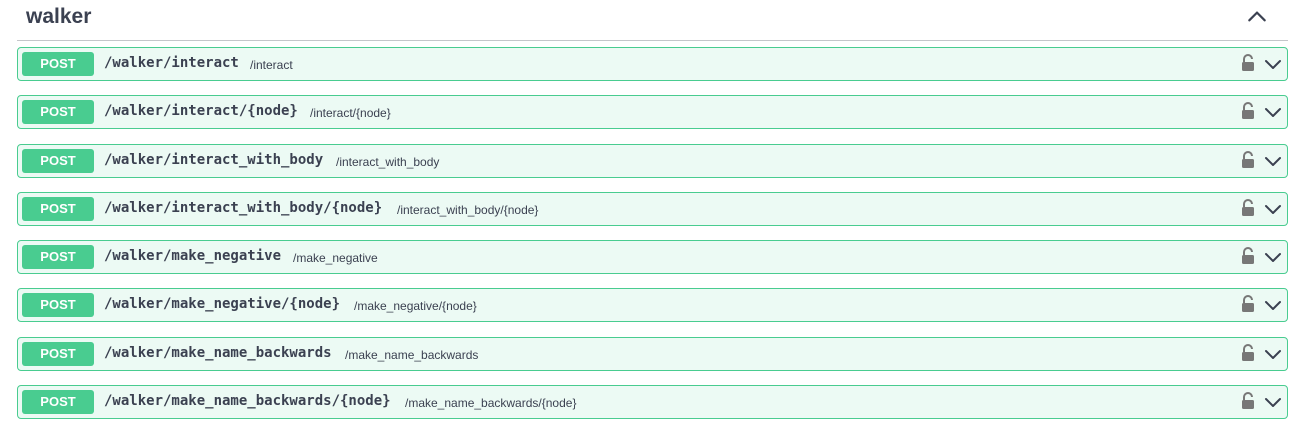 This screenshot has height=436, width=1300. Describe the element at coordinates (388, 161) in the screenshot. I see `operation-summary: /interact_with_body` at that location.